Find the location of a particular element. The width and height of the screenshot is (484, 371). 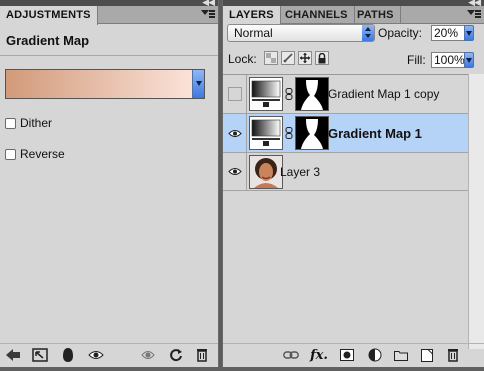

layer-row-gradient-map-1-copy: Gradient Map 1 copy is located at coordinates (345, 94).